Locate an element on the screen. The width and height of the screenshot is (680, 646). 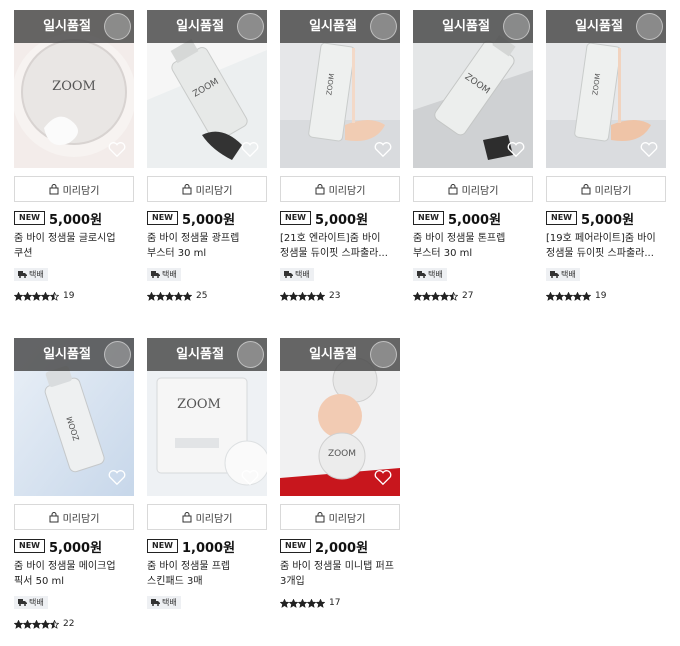
price-row: NEW 2,000원 is located at coordinates (340, 547).